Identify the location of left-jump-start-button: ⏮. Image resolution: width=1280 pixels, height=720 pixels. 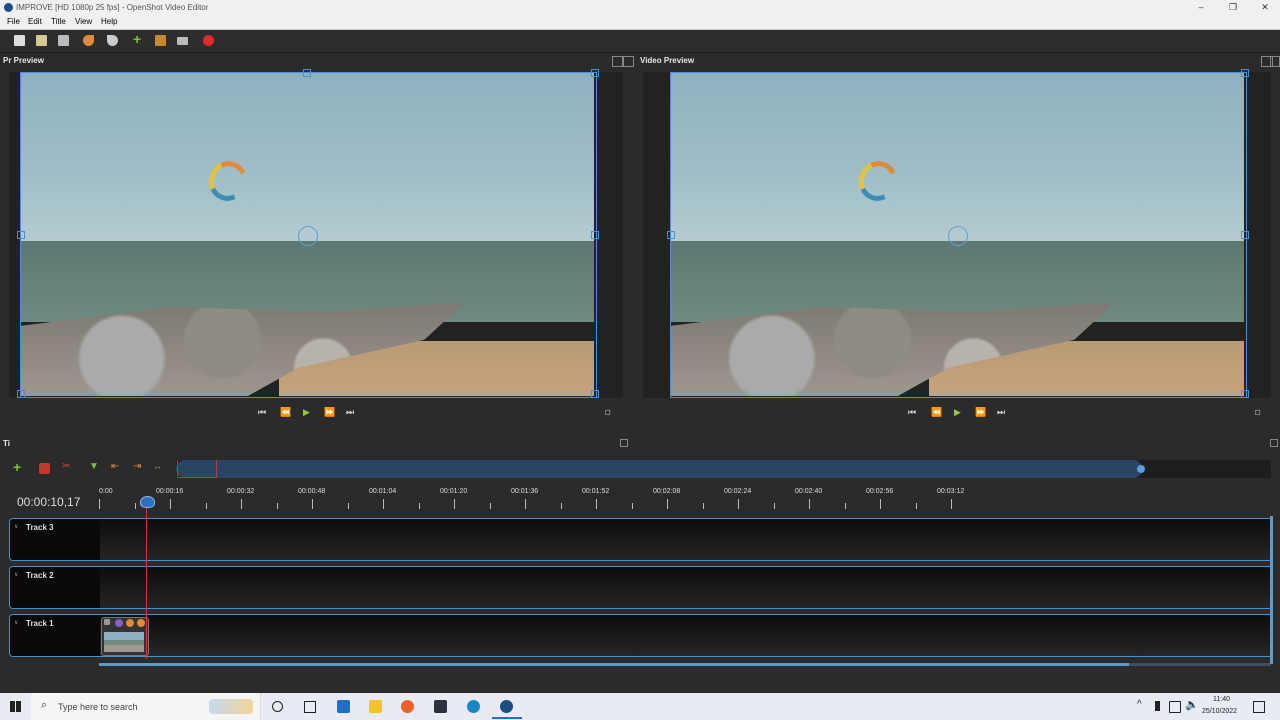
(262, 412).